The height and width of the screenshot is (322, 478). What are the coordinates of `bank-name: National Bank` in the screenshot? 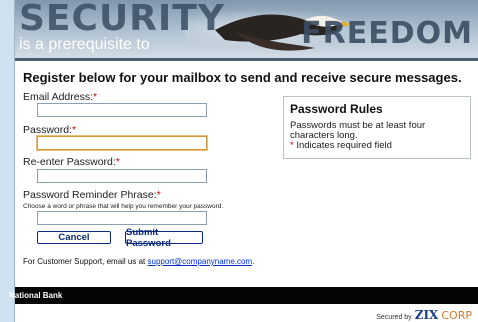 It's located at (36, 295).